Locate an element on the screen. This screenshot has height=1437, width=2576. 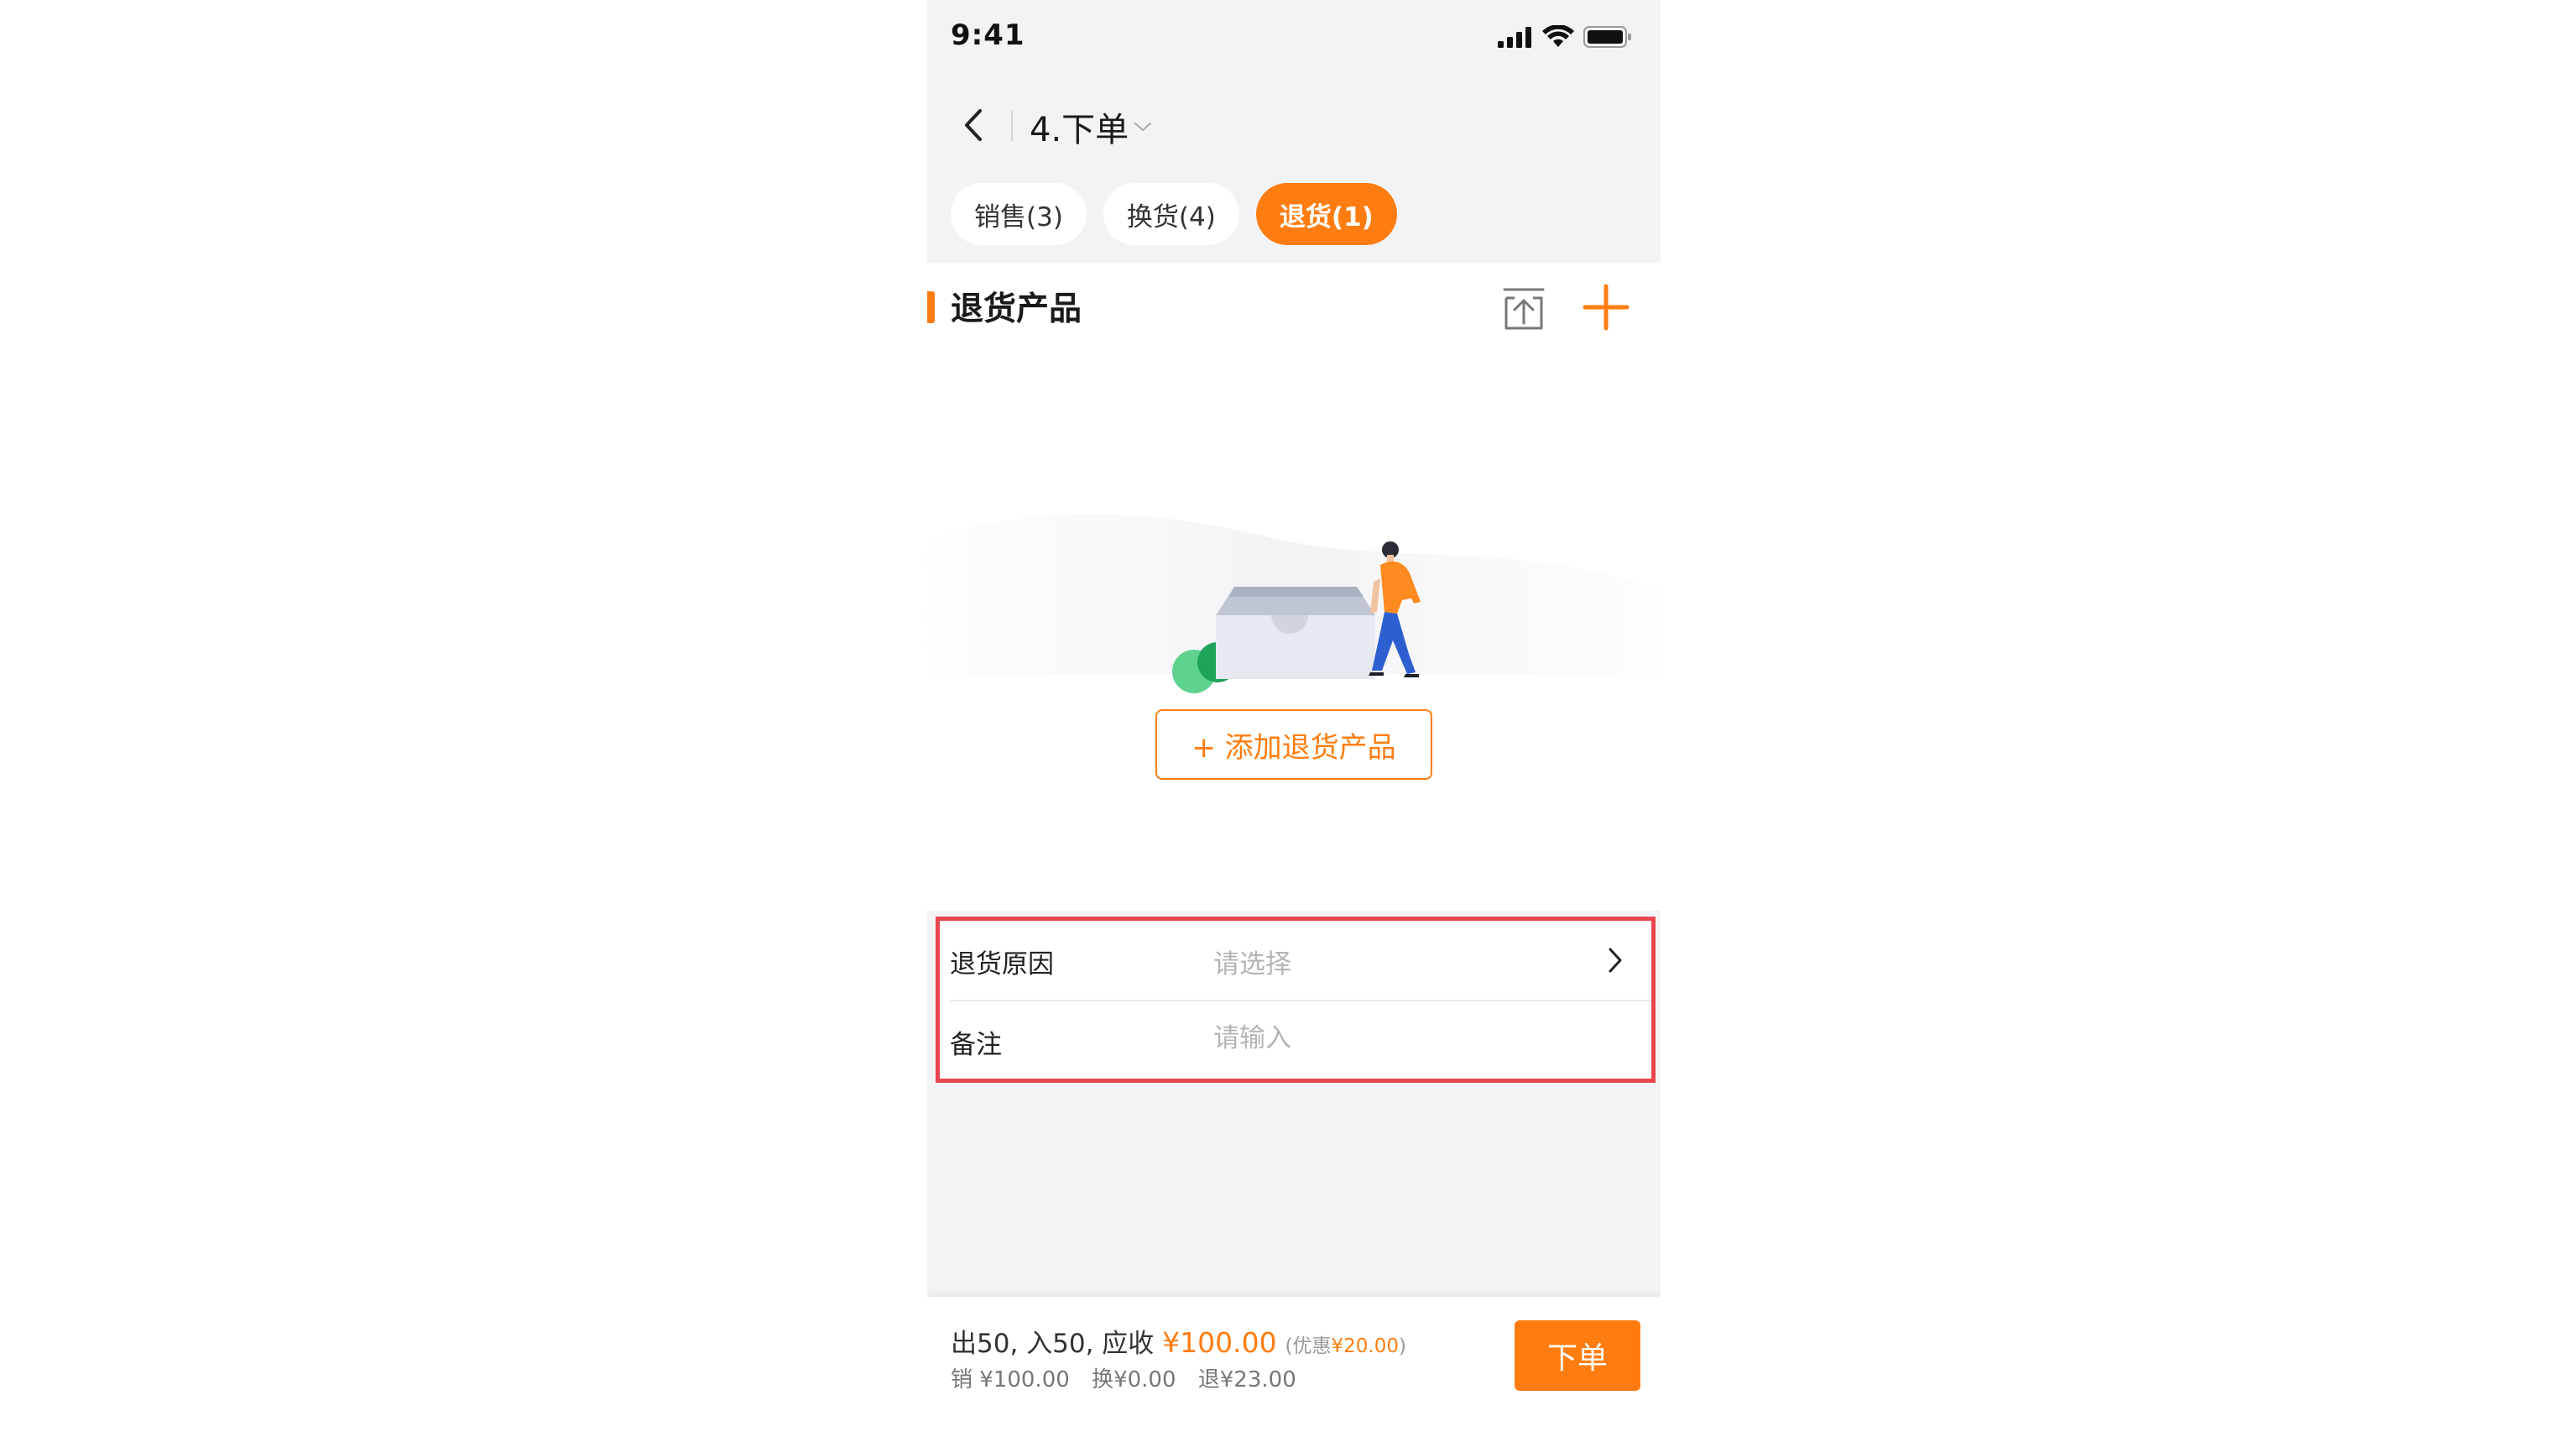
section-header: 退货产品 is located at coordinates (1294, 309).